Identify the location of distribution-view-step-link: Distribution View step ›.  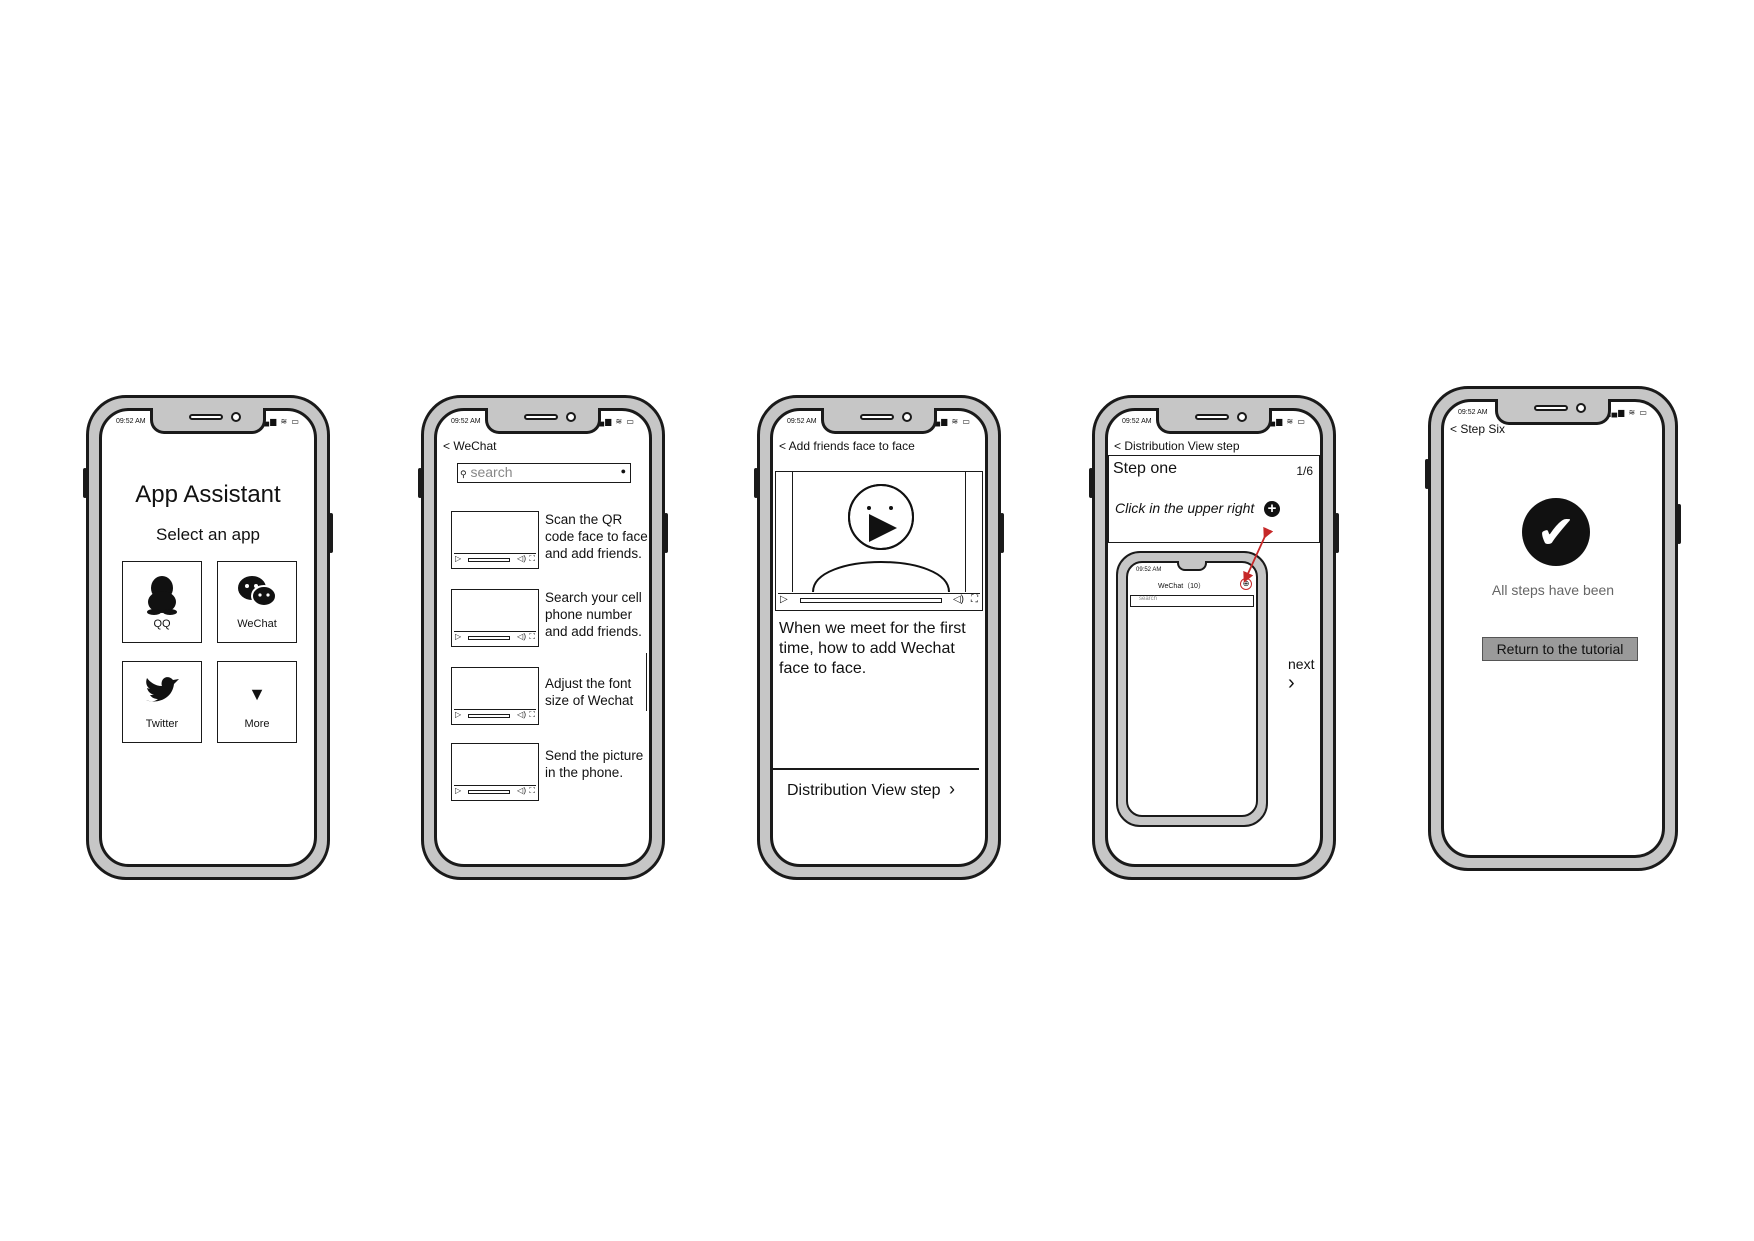
(871, 789).